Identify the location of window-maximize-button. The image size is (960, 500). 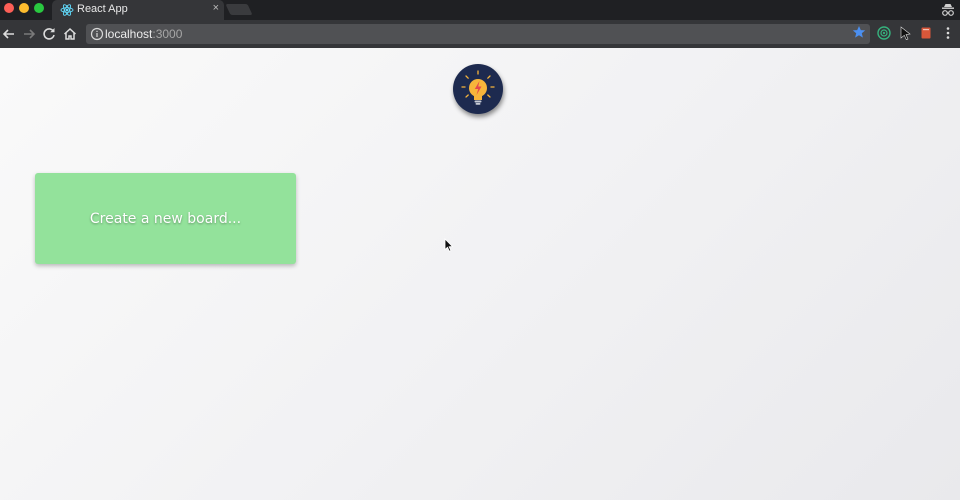
(39, 8).